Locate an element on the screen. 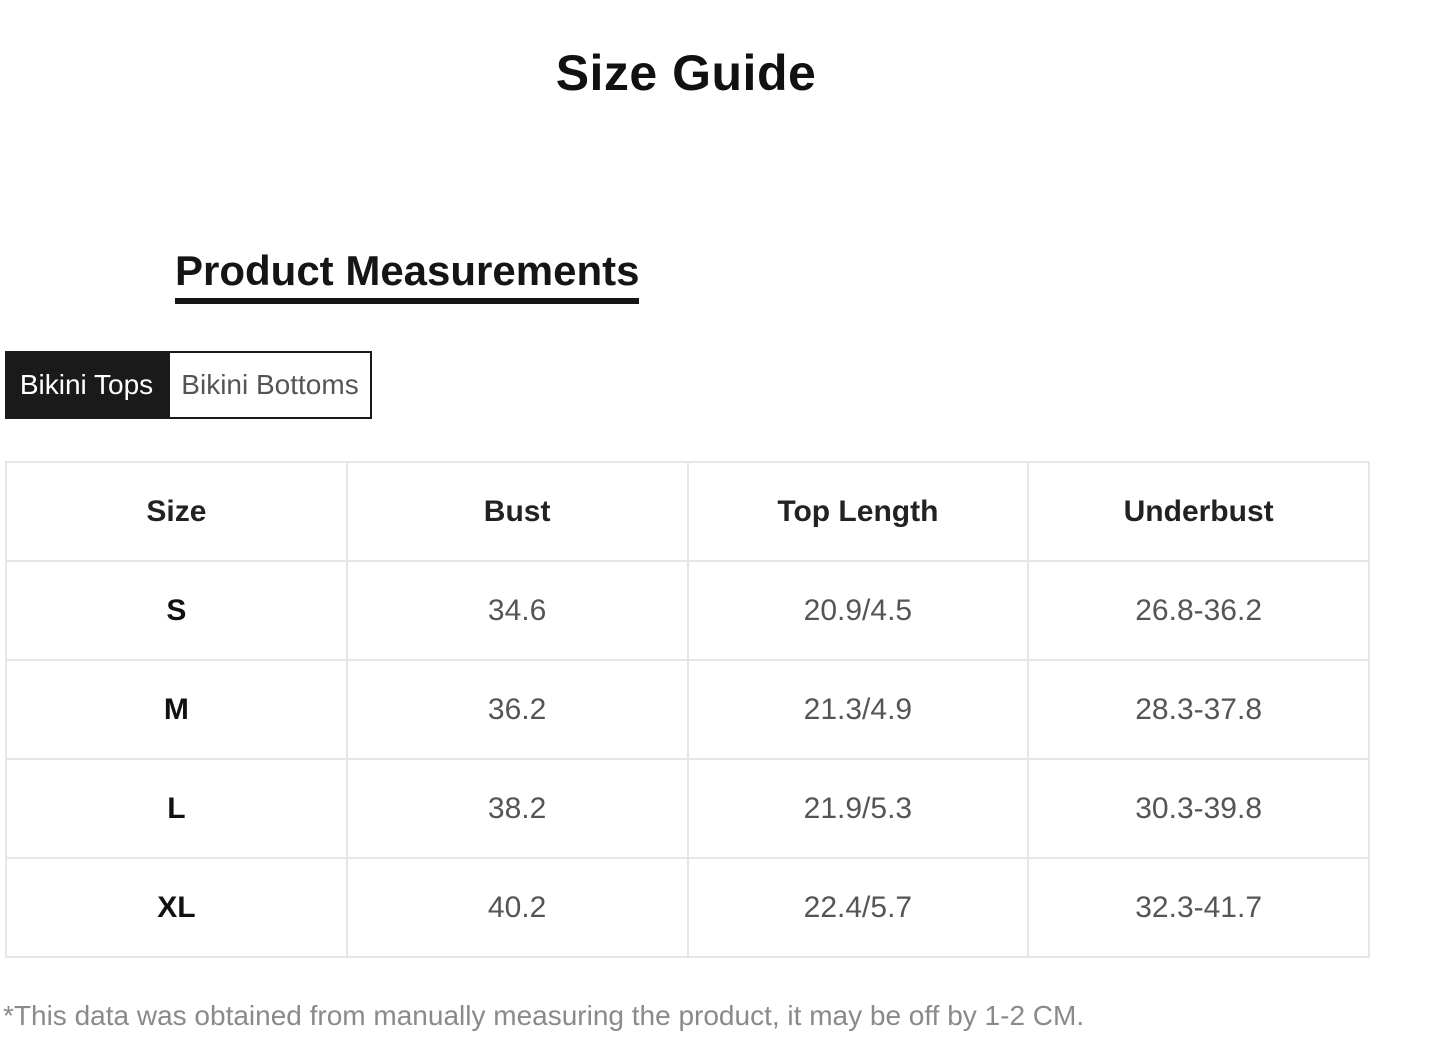  size-cell: S is located at coordinates (176, 610).